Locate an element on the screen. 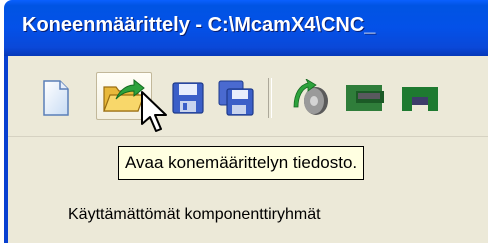  save-icon is located at coordinates (188, 98).